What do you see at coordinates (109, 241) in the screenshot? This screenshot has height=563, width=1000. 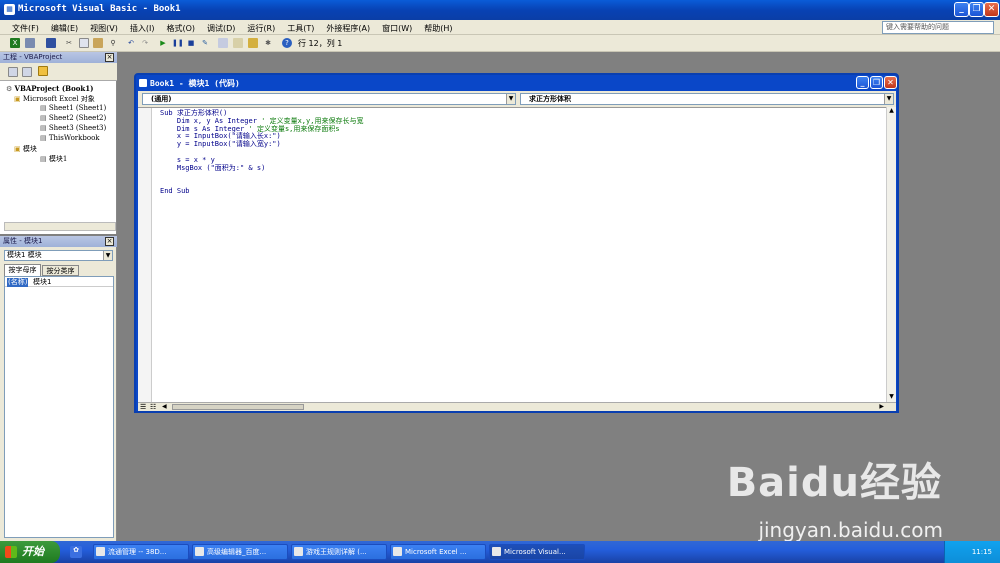 I see `props-pane-close-button: ×` at bounding box center [109, 241].